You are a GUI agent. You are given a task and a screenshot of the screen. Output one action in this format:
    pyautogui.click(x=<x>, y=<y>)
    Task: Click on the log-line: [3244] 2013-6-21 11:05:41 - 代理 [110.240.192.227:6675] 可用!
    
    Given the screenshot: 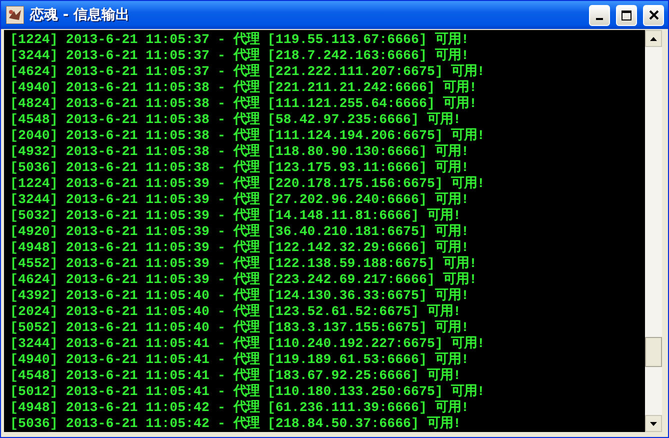 What is the action you would take?
    pyautogui.click(x=248, y=344)
    